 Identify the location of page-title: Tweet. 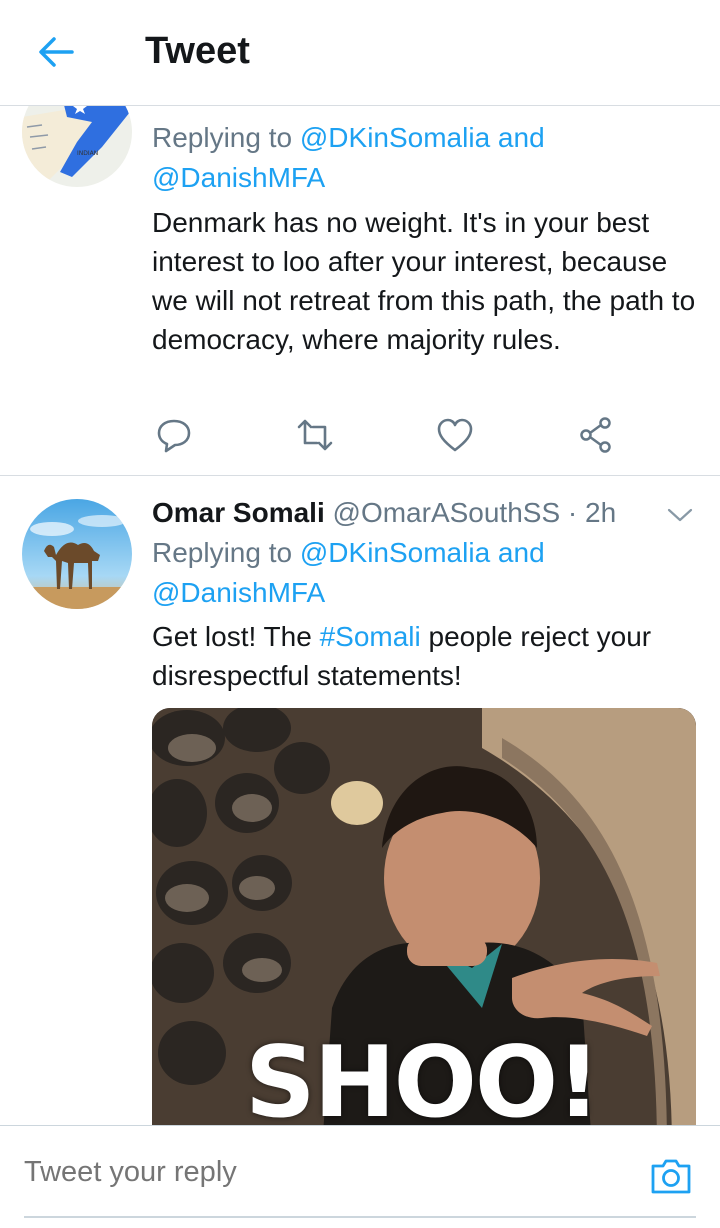
(197, 51).